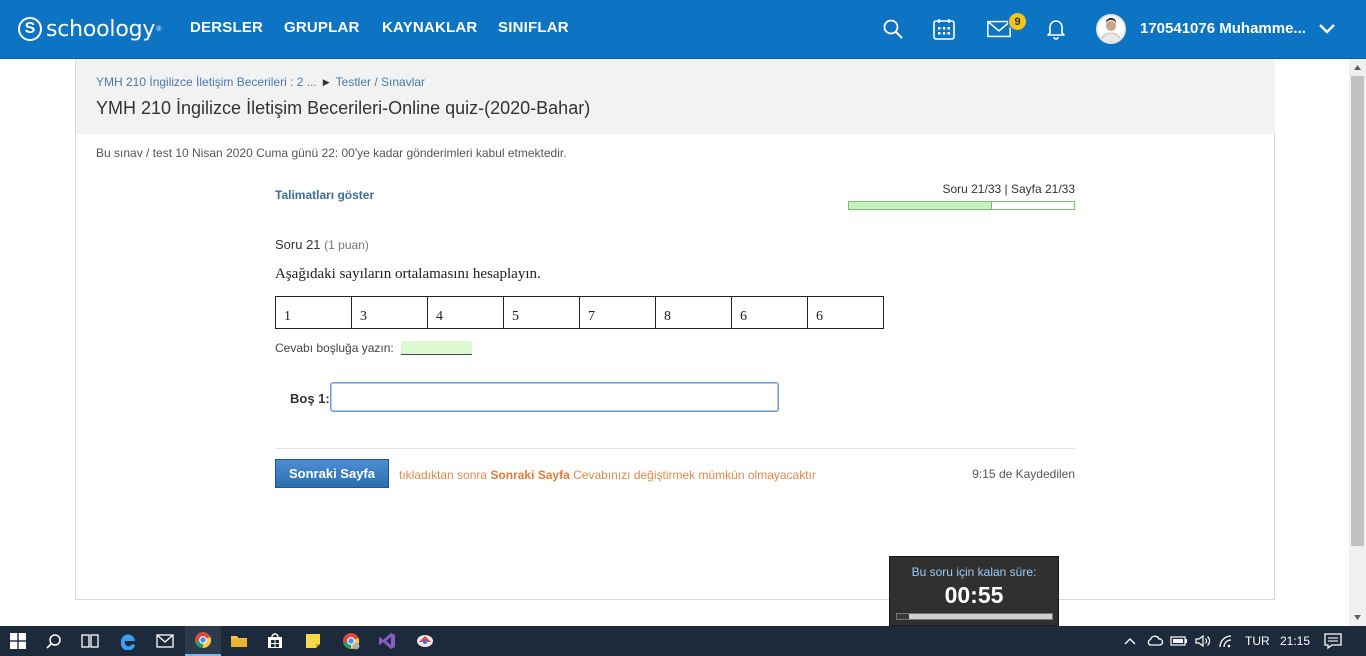 The height and width of the screenshot is (656, 1366). I want to click on app-icon, so click(425, 641).